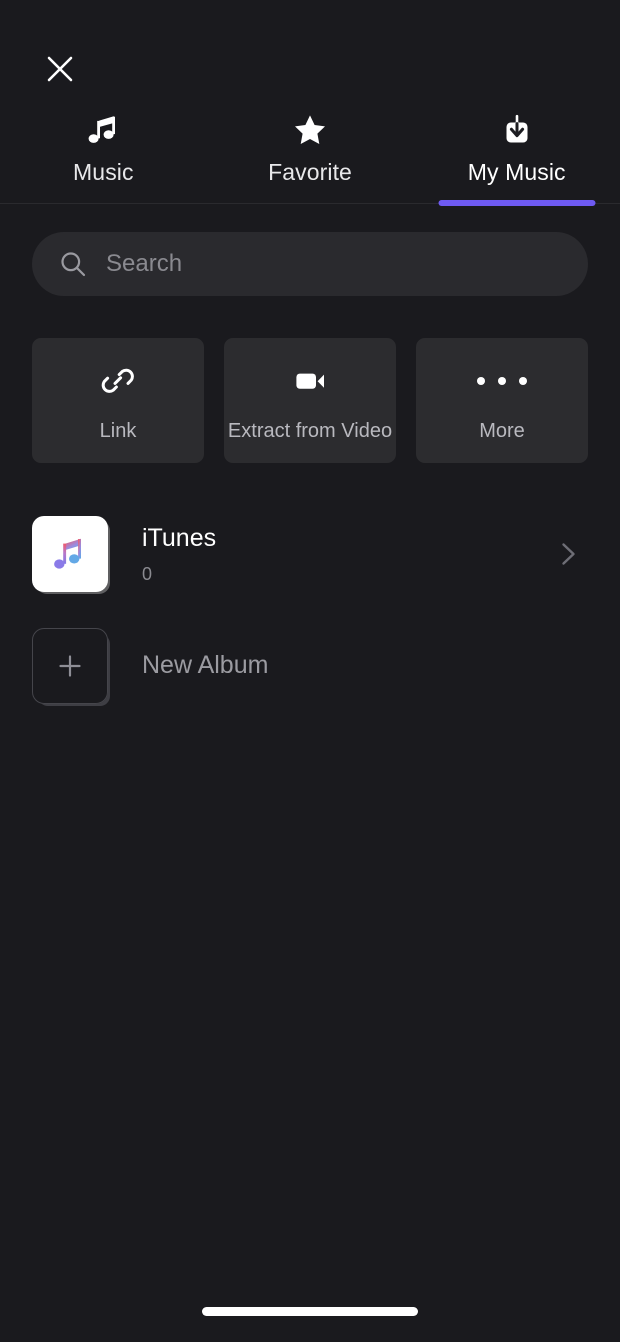 Image resolution: width=620 pixels, height=1342 pixels. I want to click on action-card-extract-from-video: Extract from Video, so click(310, 400).